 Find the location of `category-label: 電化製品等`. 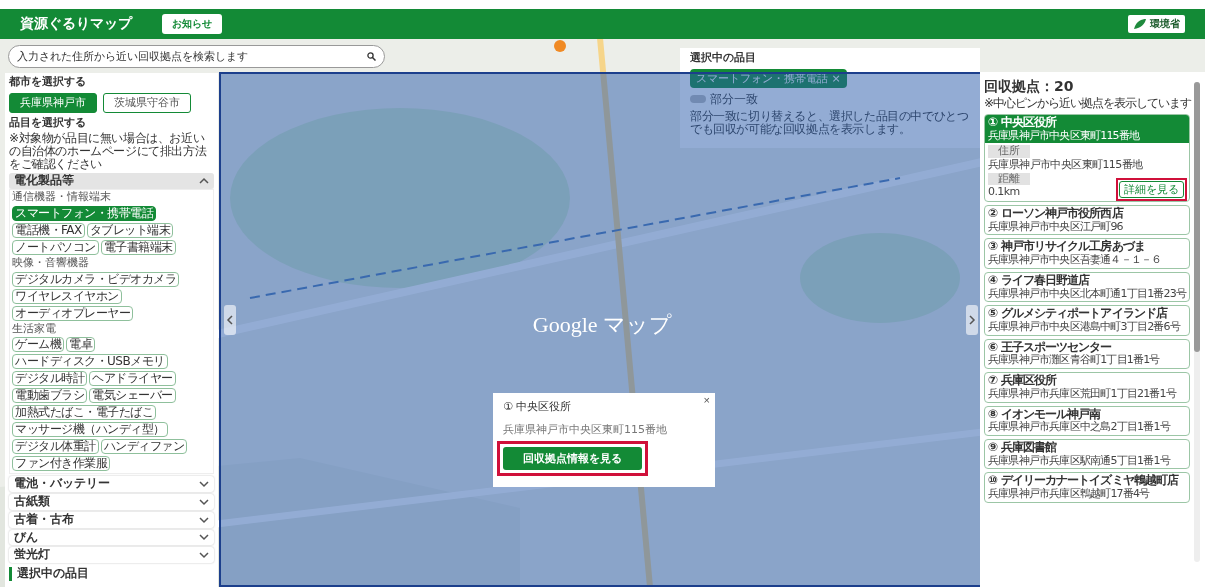

category-label: 電化製品等 is located at coordinates (44, 181).